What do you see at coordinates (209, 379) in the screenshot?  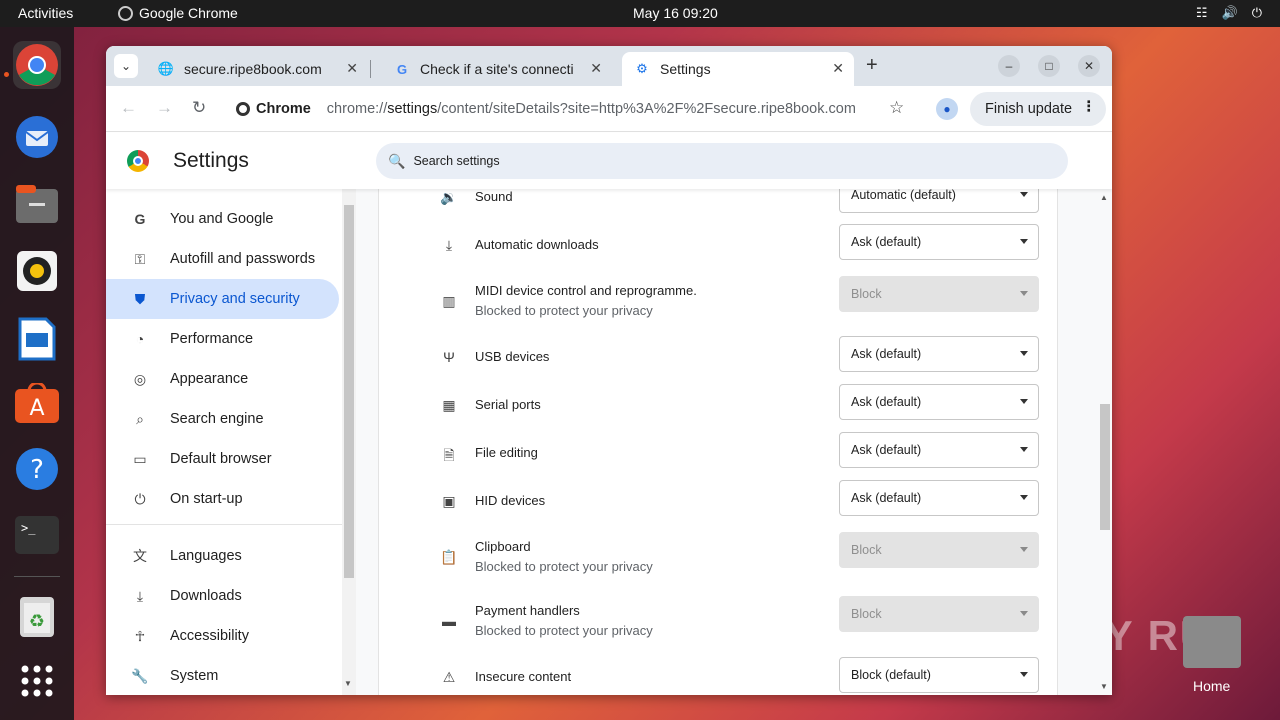 I see `sidebar-item-label: Appearance` at bounding box center [209, 379].